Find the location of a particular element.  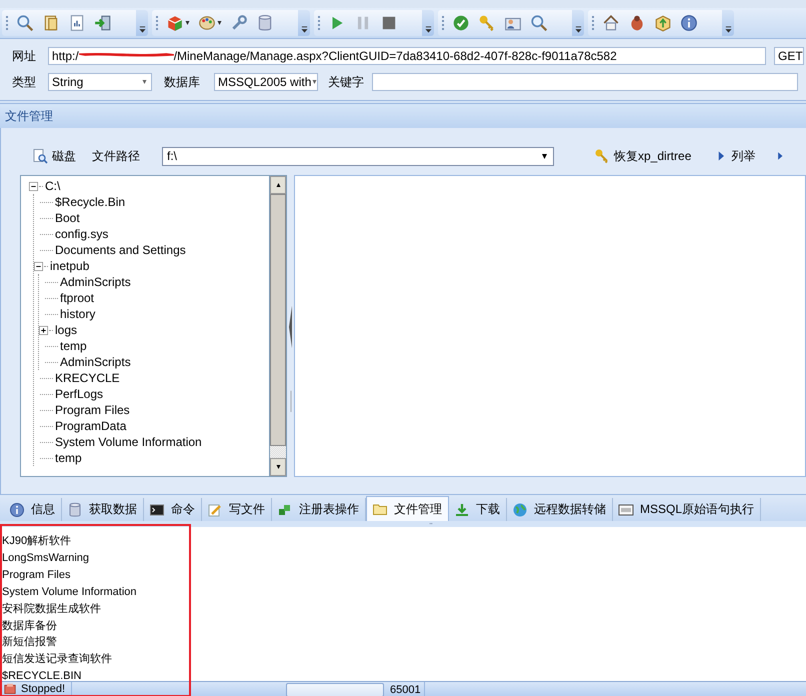

output-line: 安科院数据生成软件 is located at coordinates (52, 609).